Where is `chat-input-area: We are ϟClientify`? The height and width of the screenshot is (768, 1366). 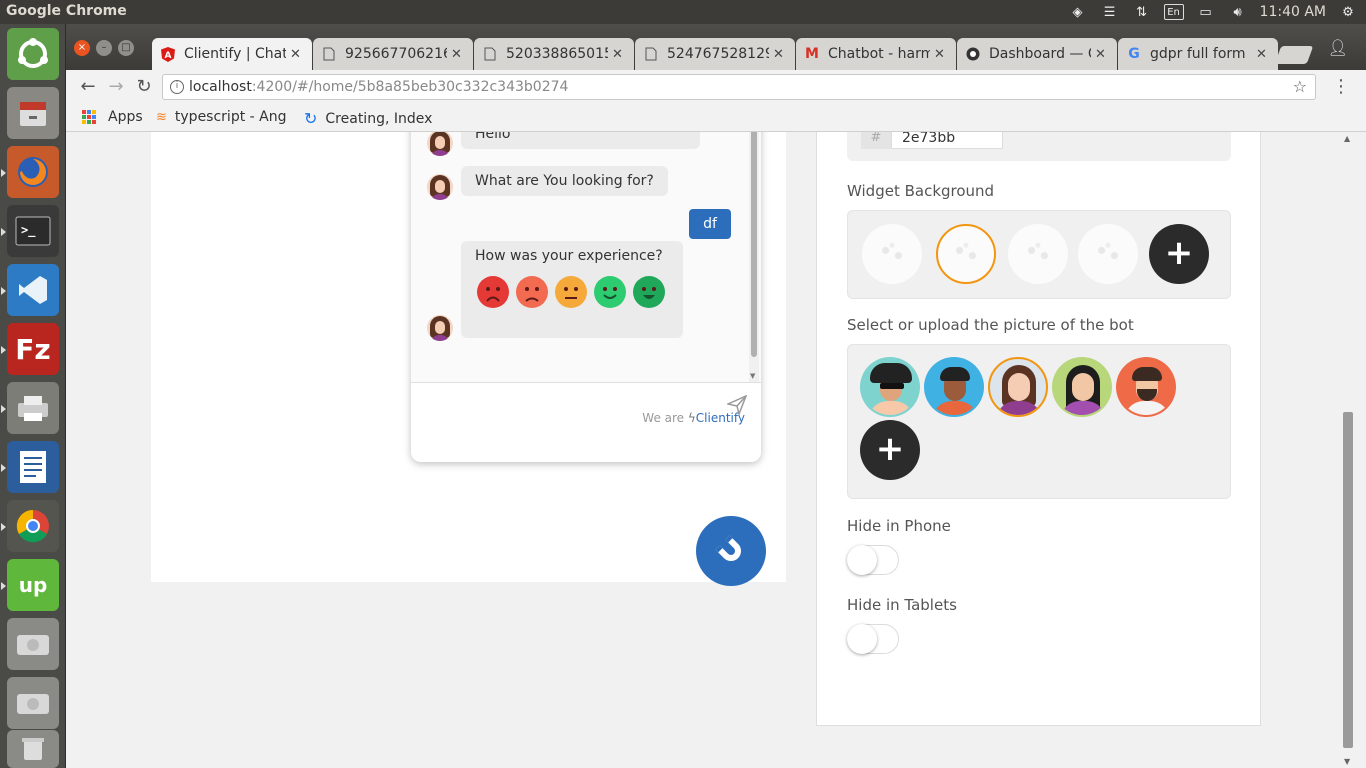 chat-input-area: We are ϟClientify is located at coordinates (586, 422).